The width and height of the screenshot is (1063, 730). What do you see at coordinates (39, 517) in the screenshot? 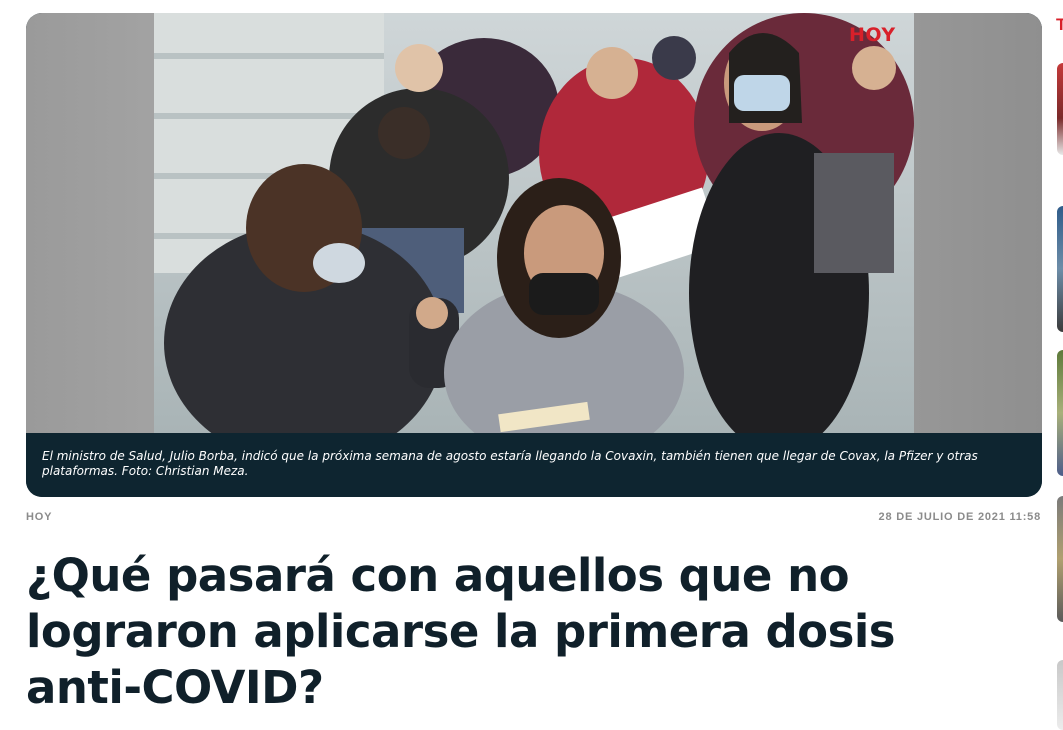
I see `section-link: HOY` at bounding box center [39, 517].